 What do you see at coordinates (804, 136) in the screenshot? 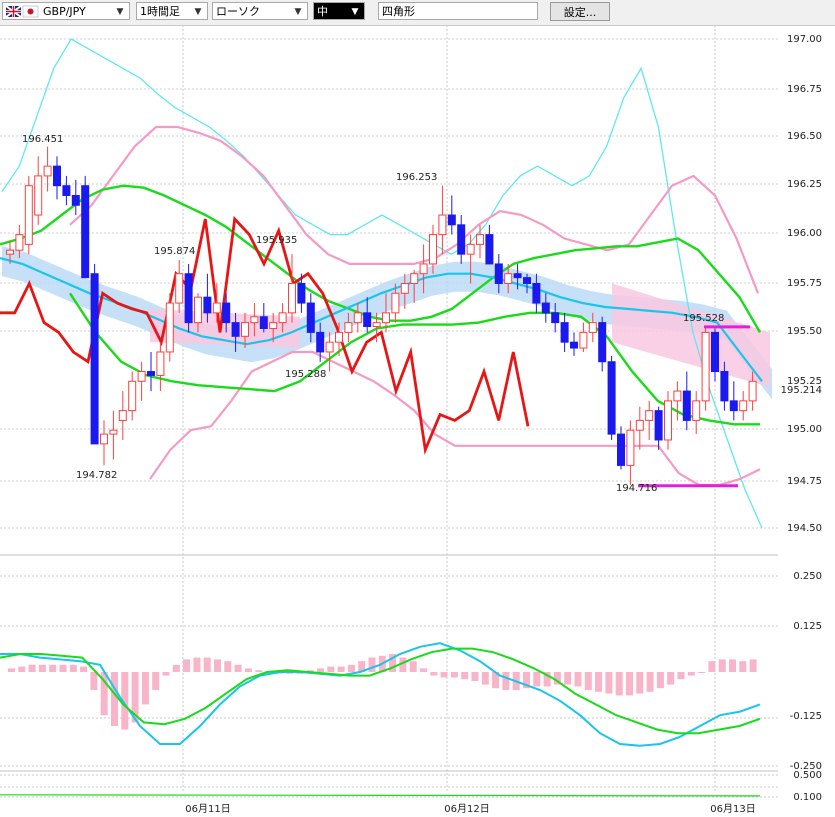
I see `y-tick-label: 196.50` at bounding box center [804, 136].